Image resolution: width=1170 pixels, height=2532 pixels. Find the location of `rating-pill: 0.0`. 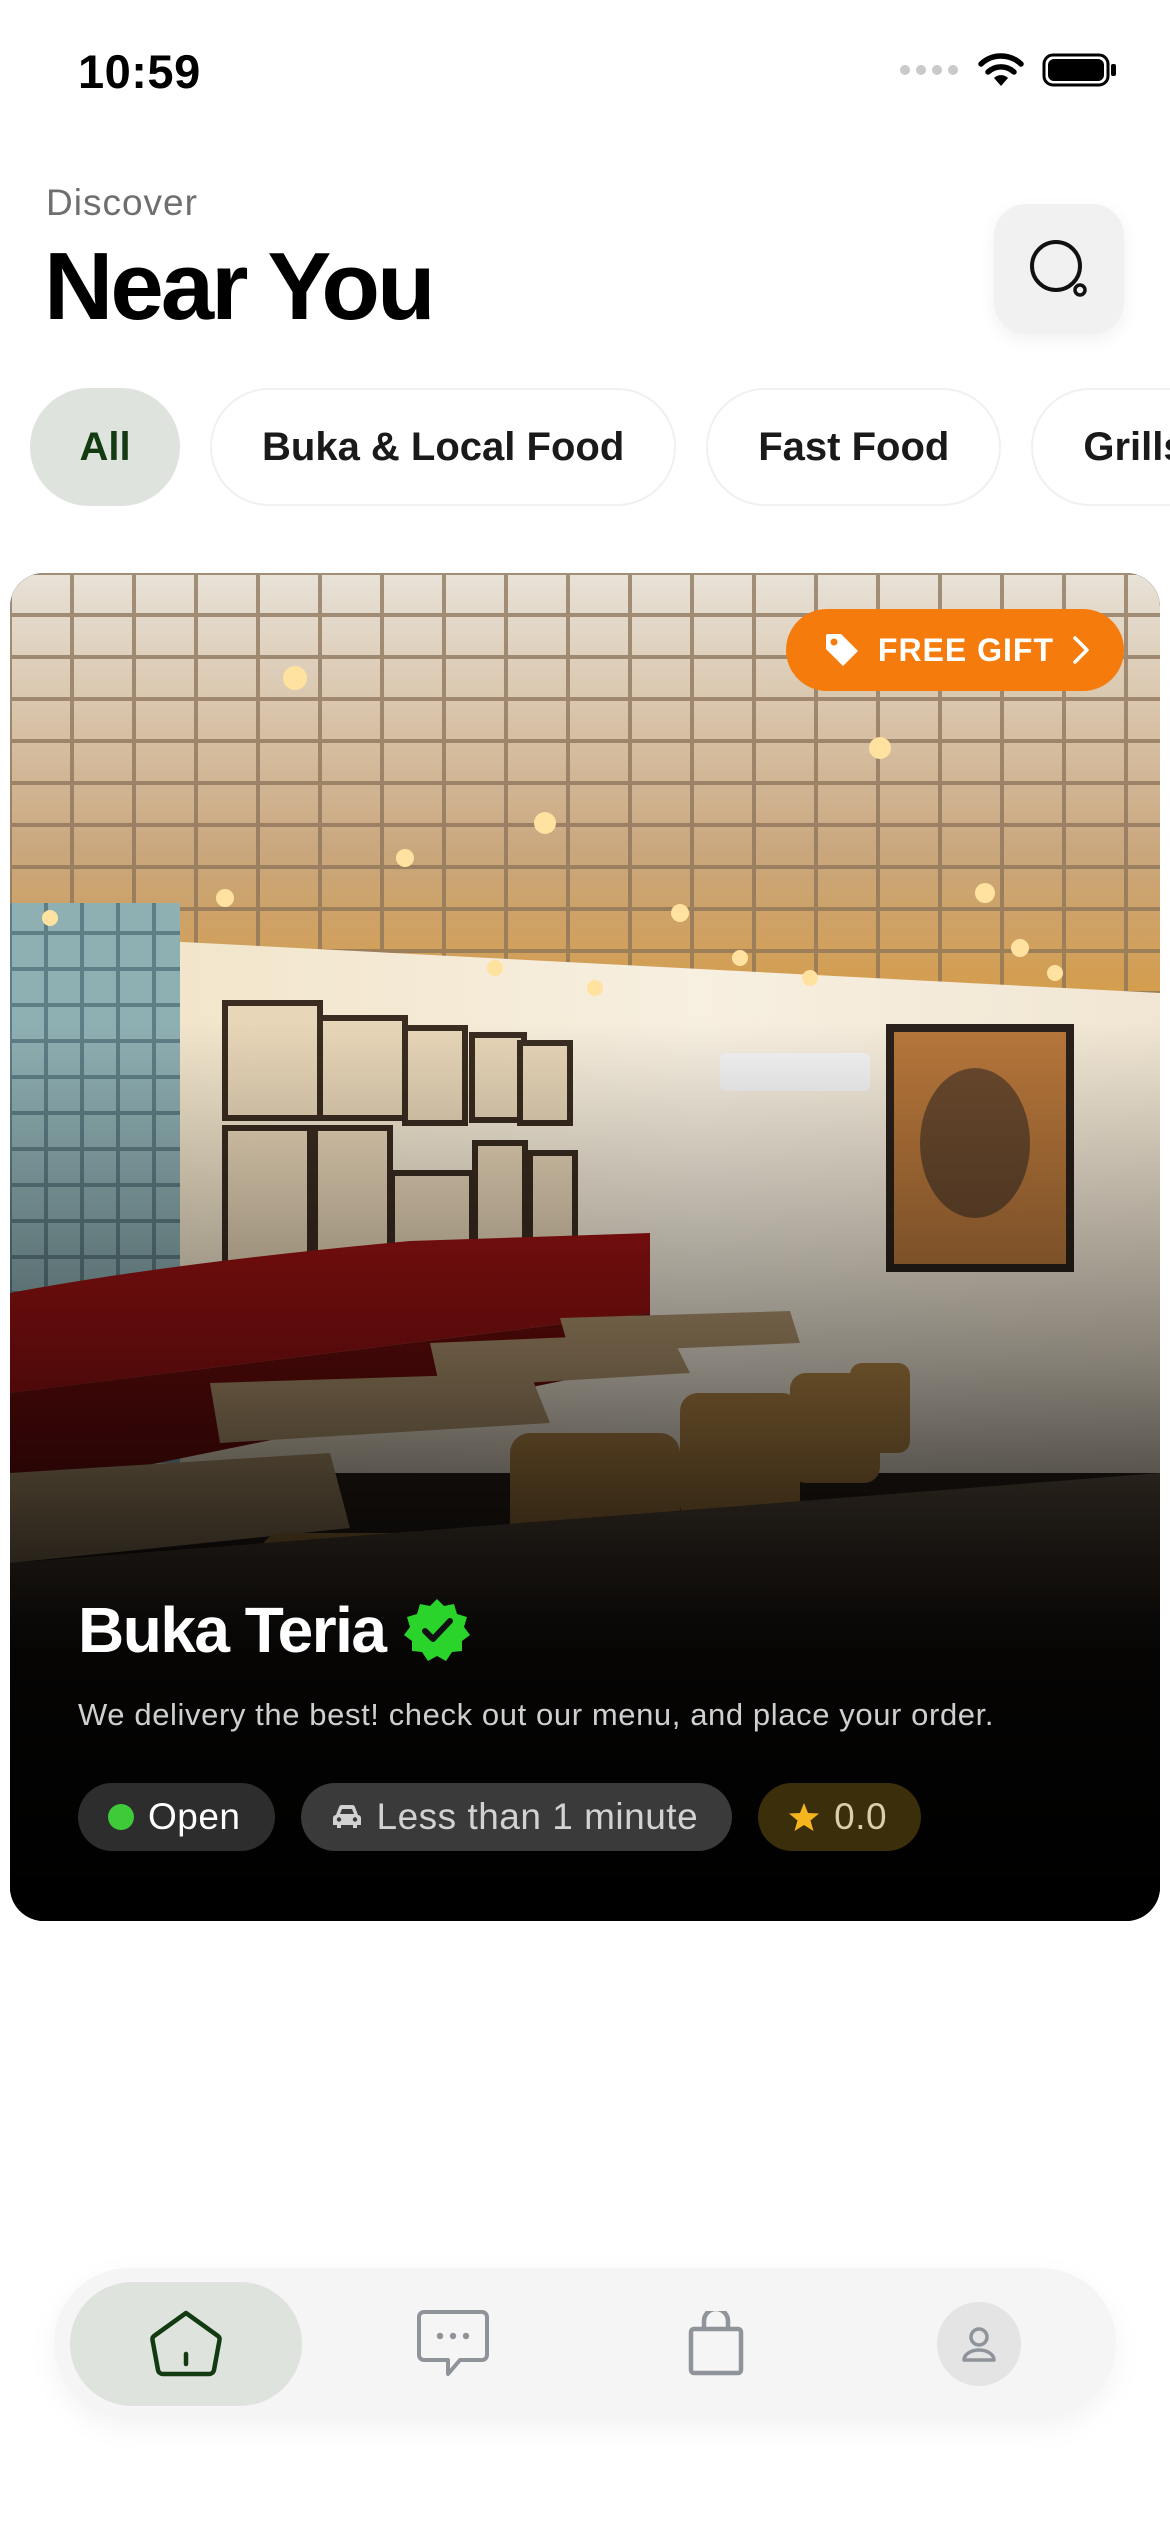

rating-pill: 0.0 is located at coordinates (840, 1817).